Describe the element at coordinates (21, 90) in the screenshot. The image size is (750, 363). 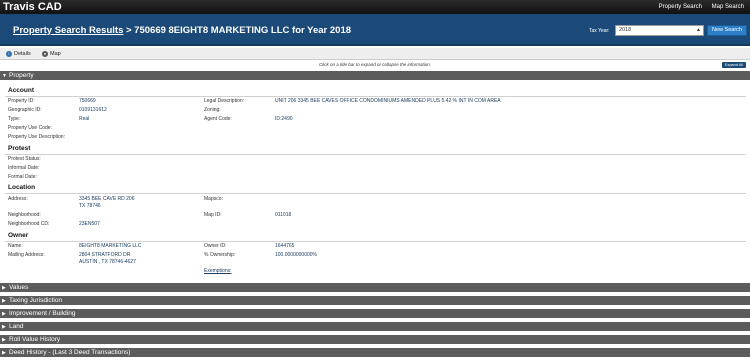
I see `account-heading: Account` at that location.